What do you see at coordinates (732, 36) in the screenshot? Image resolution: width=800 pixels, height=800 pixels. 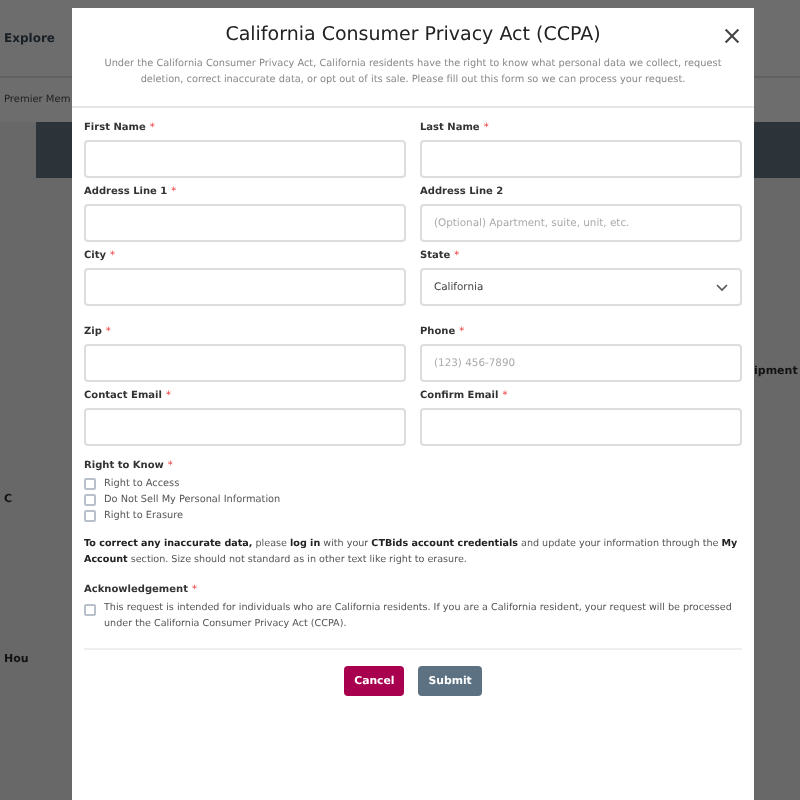 I see `close-icon` at bounding box center [732, 36].